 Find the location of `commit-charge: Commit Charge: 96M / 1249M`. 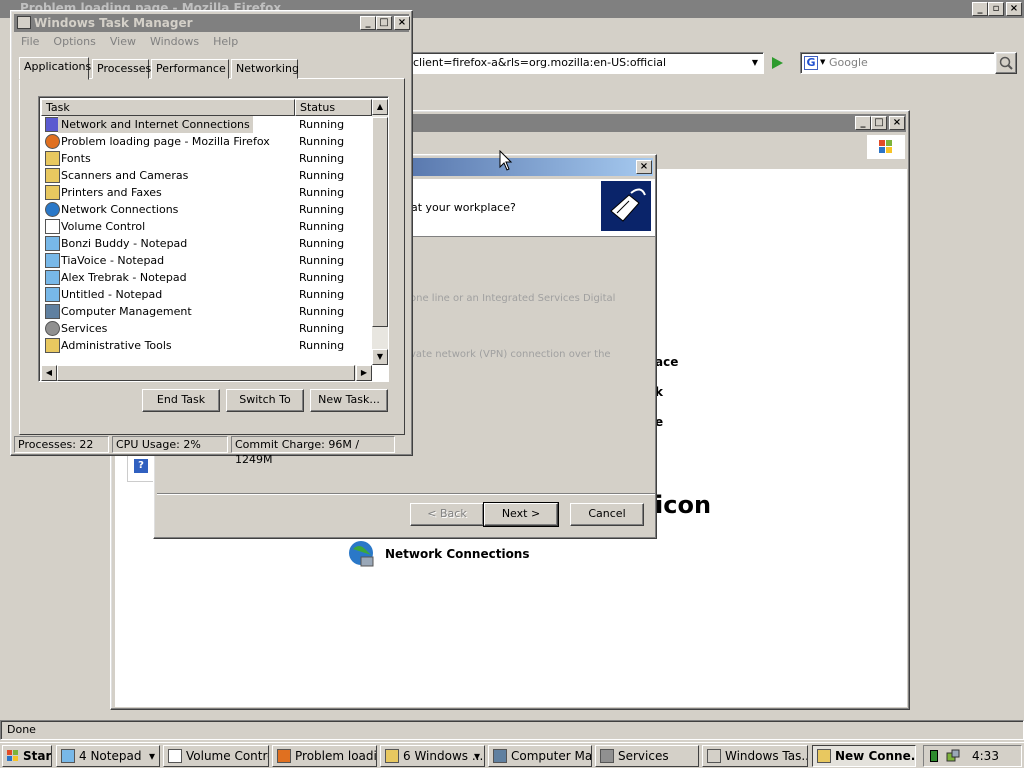

commit-charge: Commit Charge: 96M / 1249M is located at coordinates (313, 451).